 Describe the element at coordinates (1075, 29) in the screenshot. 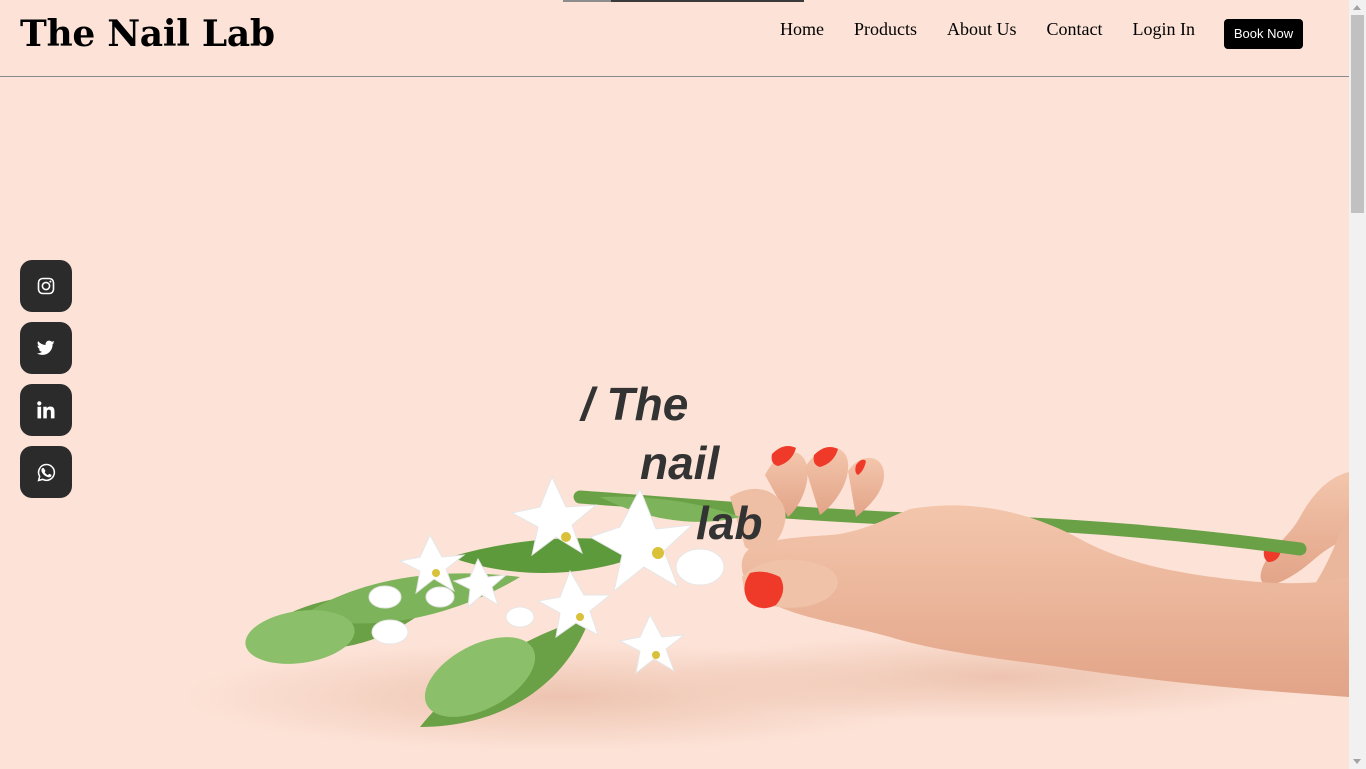

I see `nav-contact: Contact` at that location.